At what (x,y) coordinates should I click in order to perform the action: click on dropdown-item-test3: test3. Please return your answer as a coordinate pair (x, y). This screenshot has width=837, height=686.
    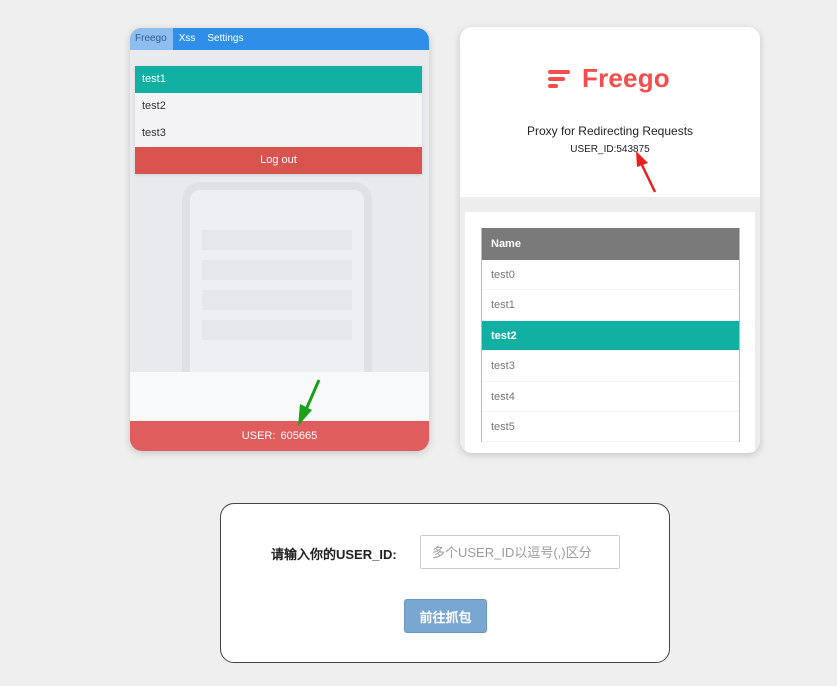
    Looking at the image, I should click on (278, 133).